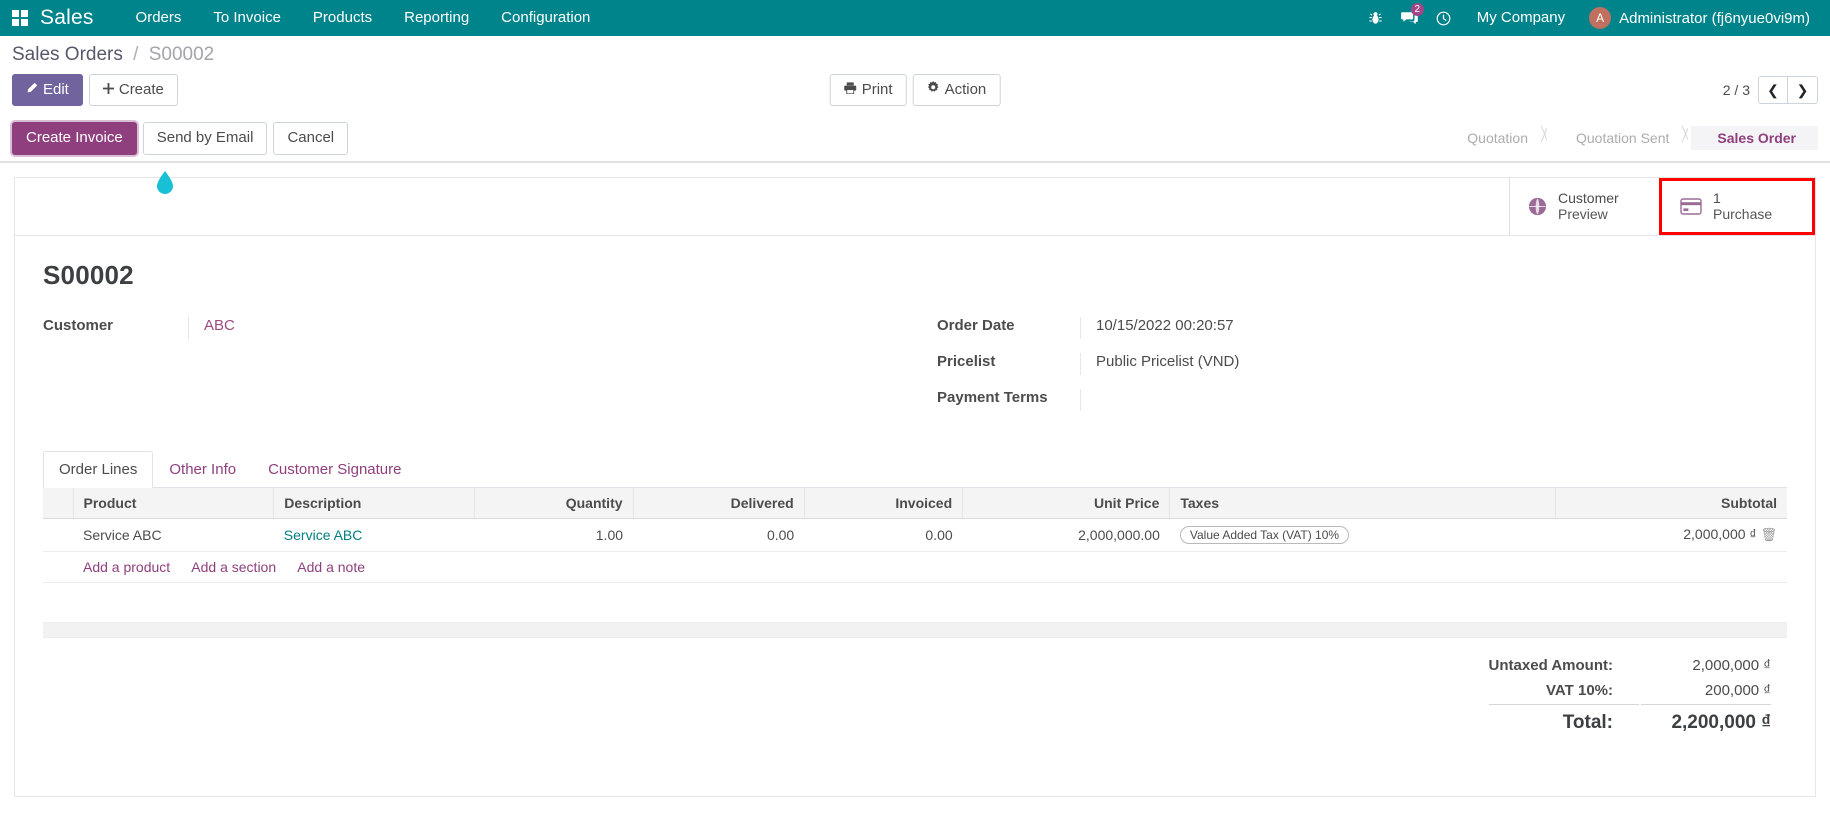 Image resolution: width=1830 pixels, height=817 pixels. Describe the element at coordinates (992, 397) in the screenshot. I see `field-payment-terms-label: Payment Terms` at that location.